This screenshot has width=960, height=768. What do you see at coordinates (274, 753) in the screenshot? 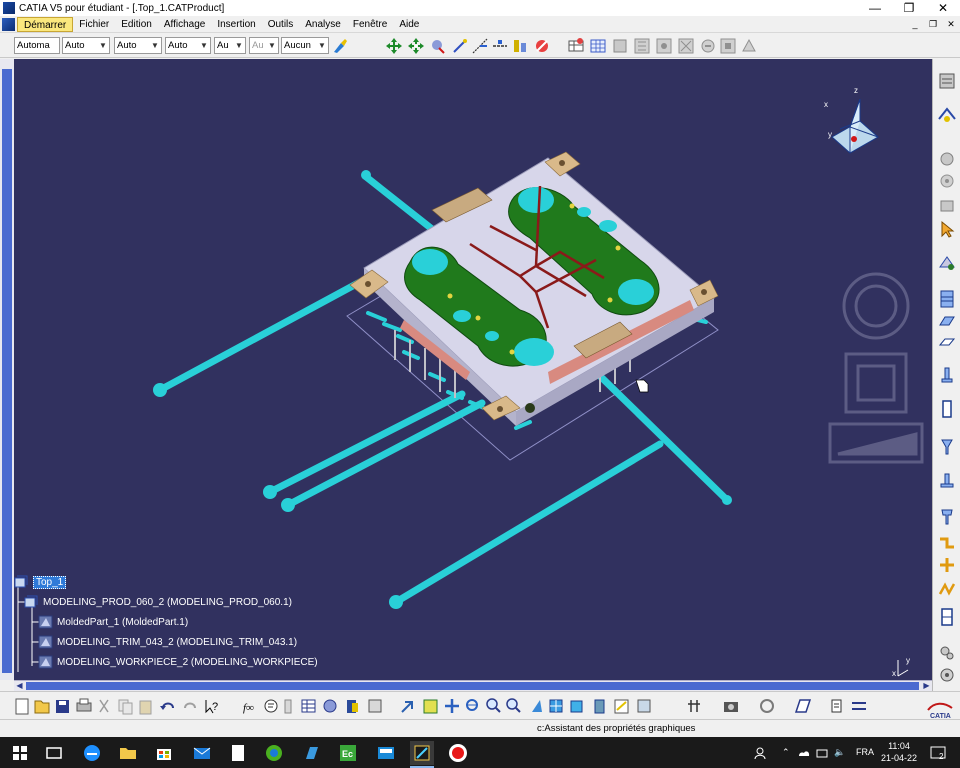
I see `browser-icon` at bounding box center [274, 753].